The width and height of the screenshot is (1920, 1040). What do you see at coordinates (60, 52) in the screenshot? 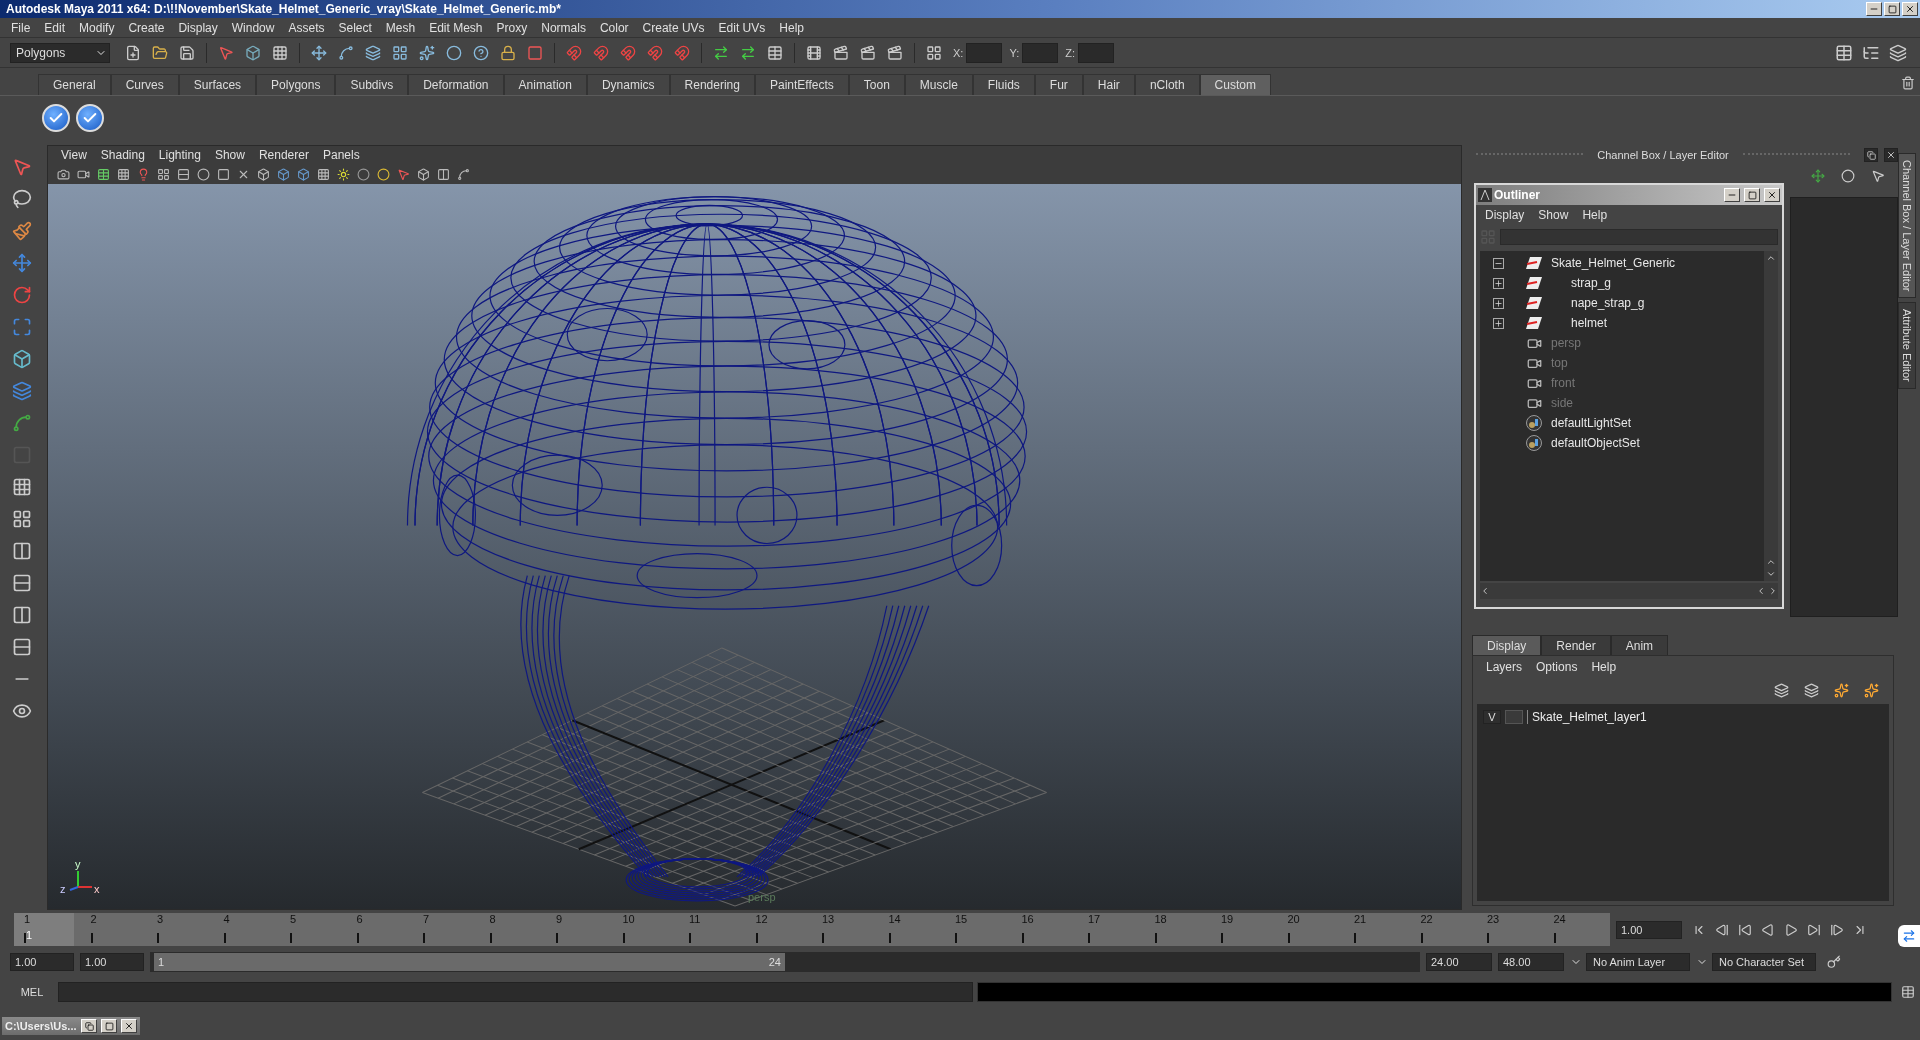
I see `mode-dropdown: Polygons` at bounding box center [60, 52].